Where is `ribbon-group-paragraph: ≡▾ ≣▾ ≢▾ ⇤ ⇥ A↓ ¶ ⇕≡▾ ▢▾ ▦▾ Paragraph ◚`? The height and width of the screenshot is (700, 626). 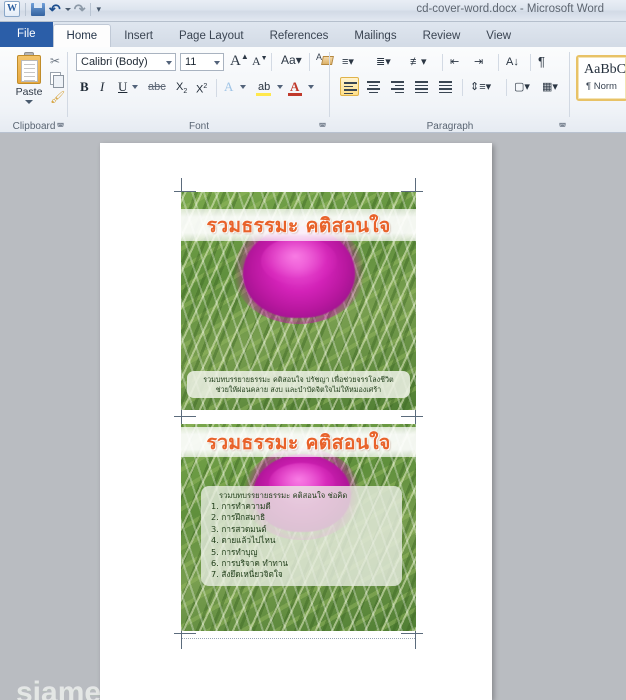 ribbon-group-paragraph: ≡▾ ≣▾ ≢▾ ⇤ ⇥ A↓ ¶ ⇕≡▾ ▢▾ ▦▾ Paragraph ◚ is located at coordinates (450, 90).